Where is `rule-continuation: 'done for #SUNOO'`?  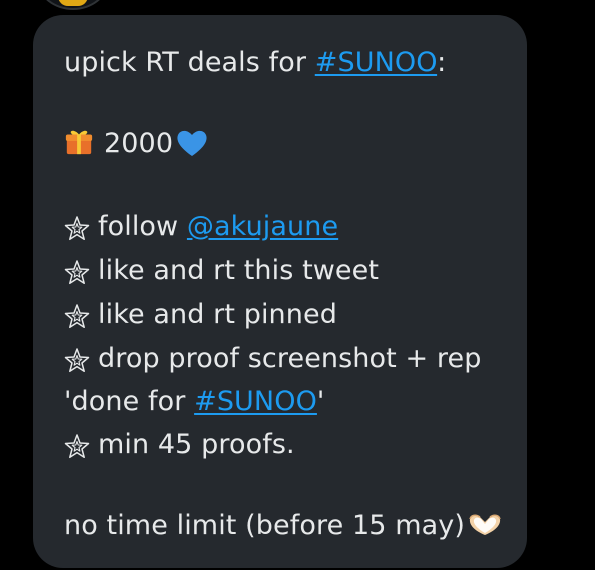
rule-continuation: 'done for #SUNOO' is located at coordinates (284, 402).